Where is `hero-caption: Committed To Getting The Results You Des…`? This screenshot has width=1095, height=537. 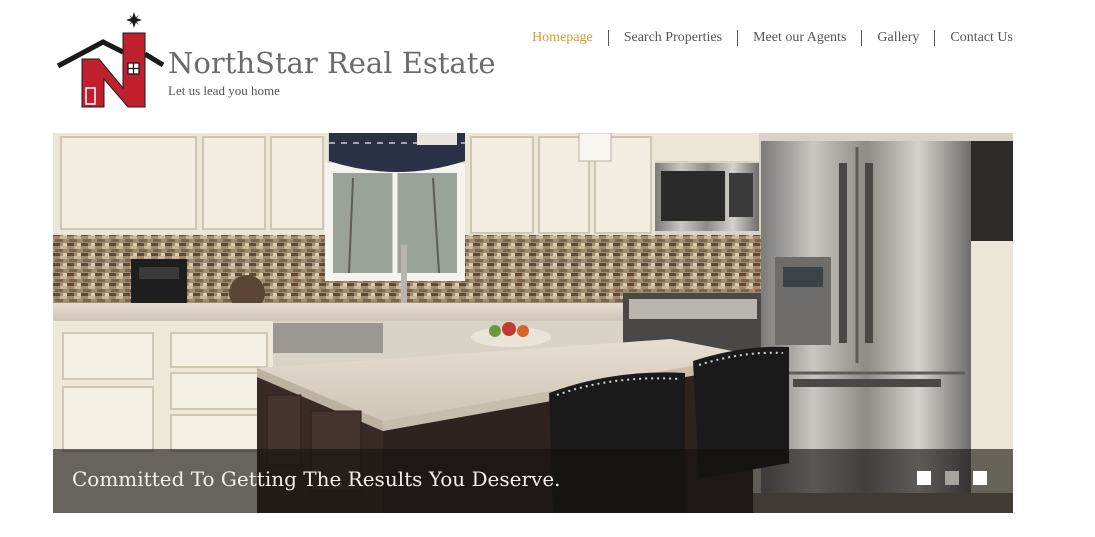
hero-caption: Committed To Getting The Results You Des… is located at coordinates (316, 479).